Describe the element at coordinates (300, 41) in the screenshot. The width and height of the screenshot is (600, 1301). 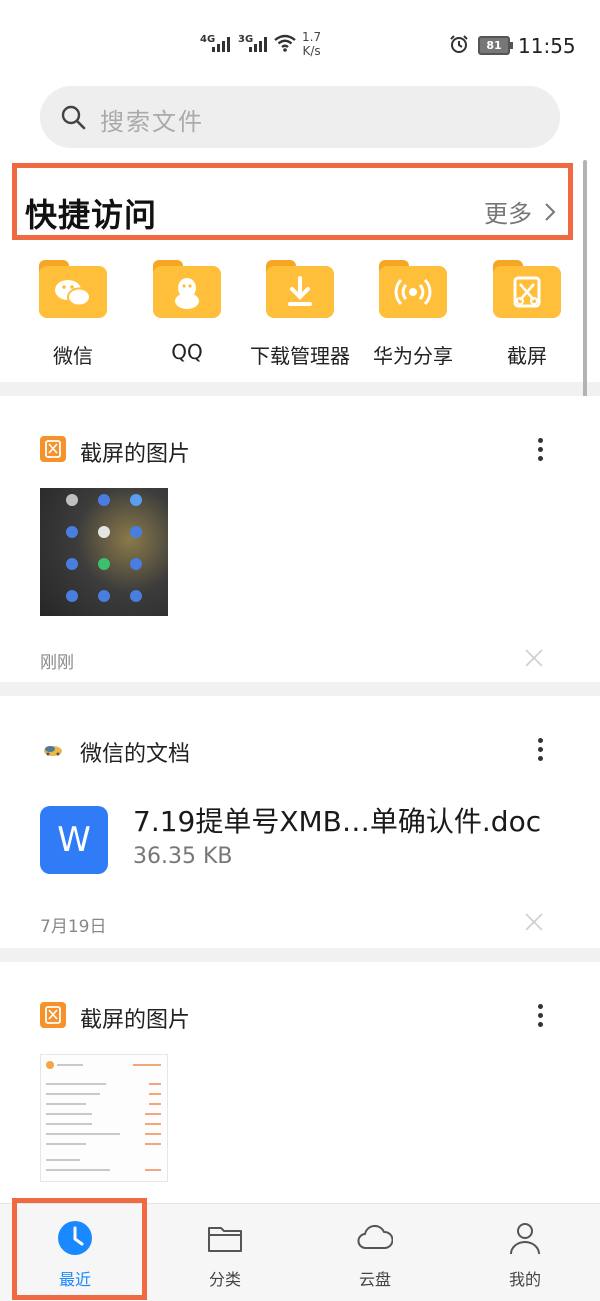
I see `status-bar: 4G 3G 1.7 K/s 81 11:55` at that location.